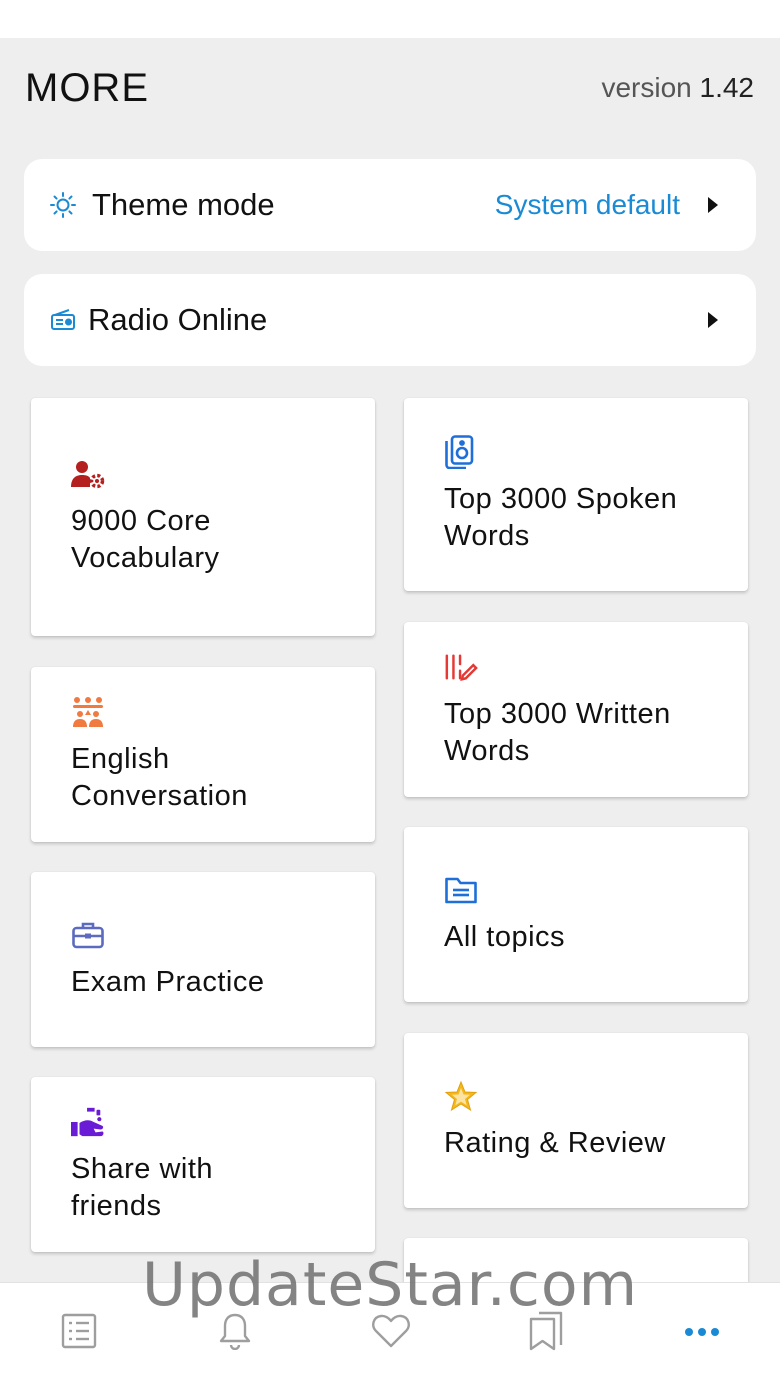  What do you see at coordinates (557, 732) in the screenshot?
I see `tile-label: Top 3000 Written Words` at bounding box center [557, 732].